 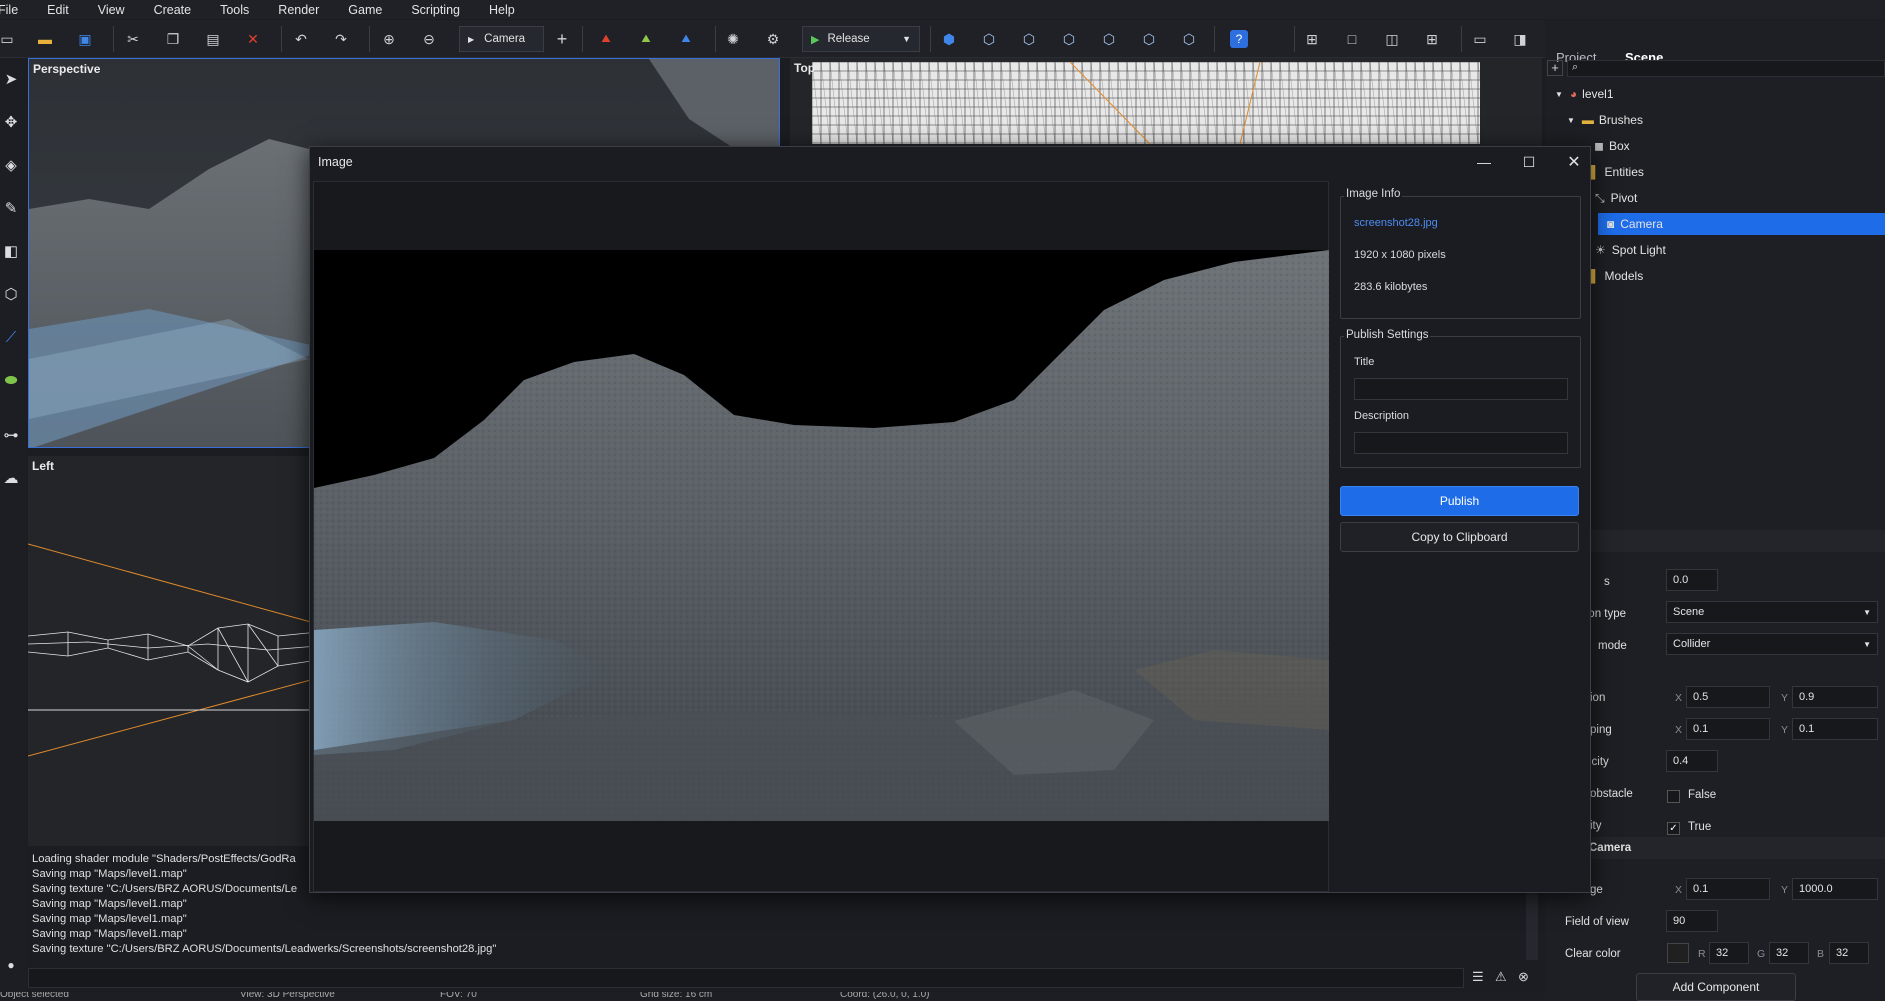 I want to click on camera-dropdown: ▶ Camera, so click(x=501, y=39).